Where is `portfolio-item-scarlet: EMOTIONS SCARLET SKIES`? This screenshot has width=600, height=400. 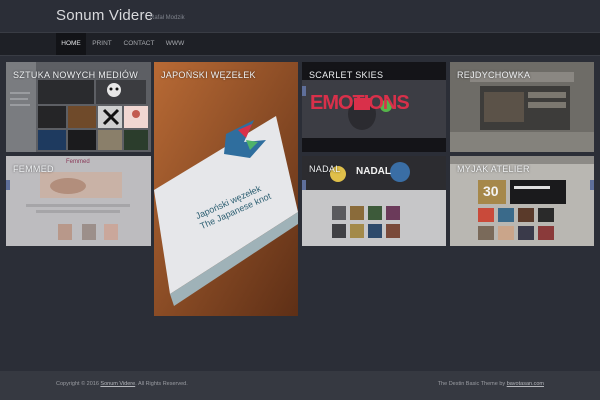
portfolio-item-scarlet: EMOTIONS SCARLET SKIES is located at coordinates (374, 107).